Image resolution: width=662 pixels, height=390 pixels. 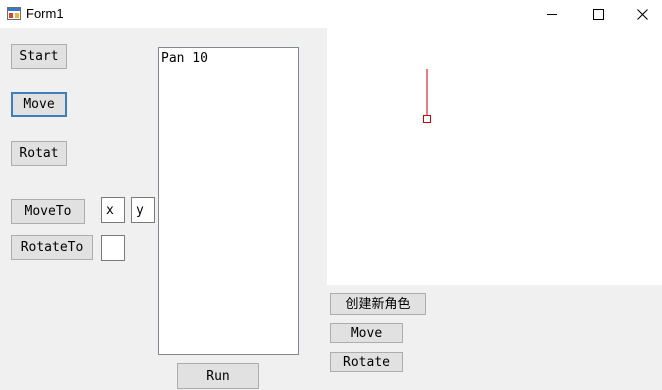 I want to click on run-button: Run, so click(x=218, y=376).